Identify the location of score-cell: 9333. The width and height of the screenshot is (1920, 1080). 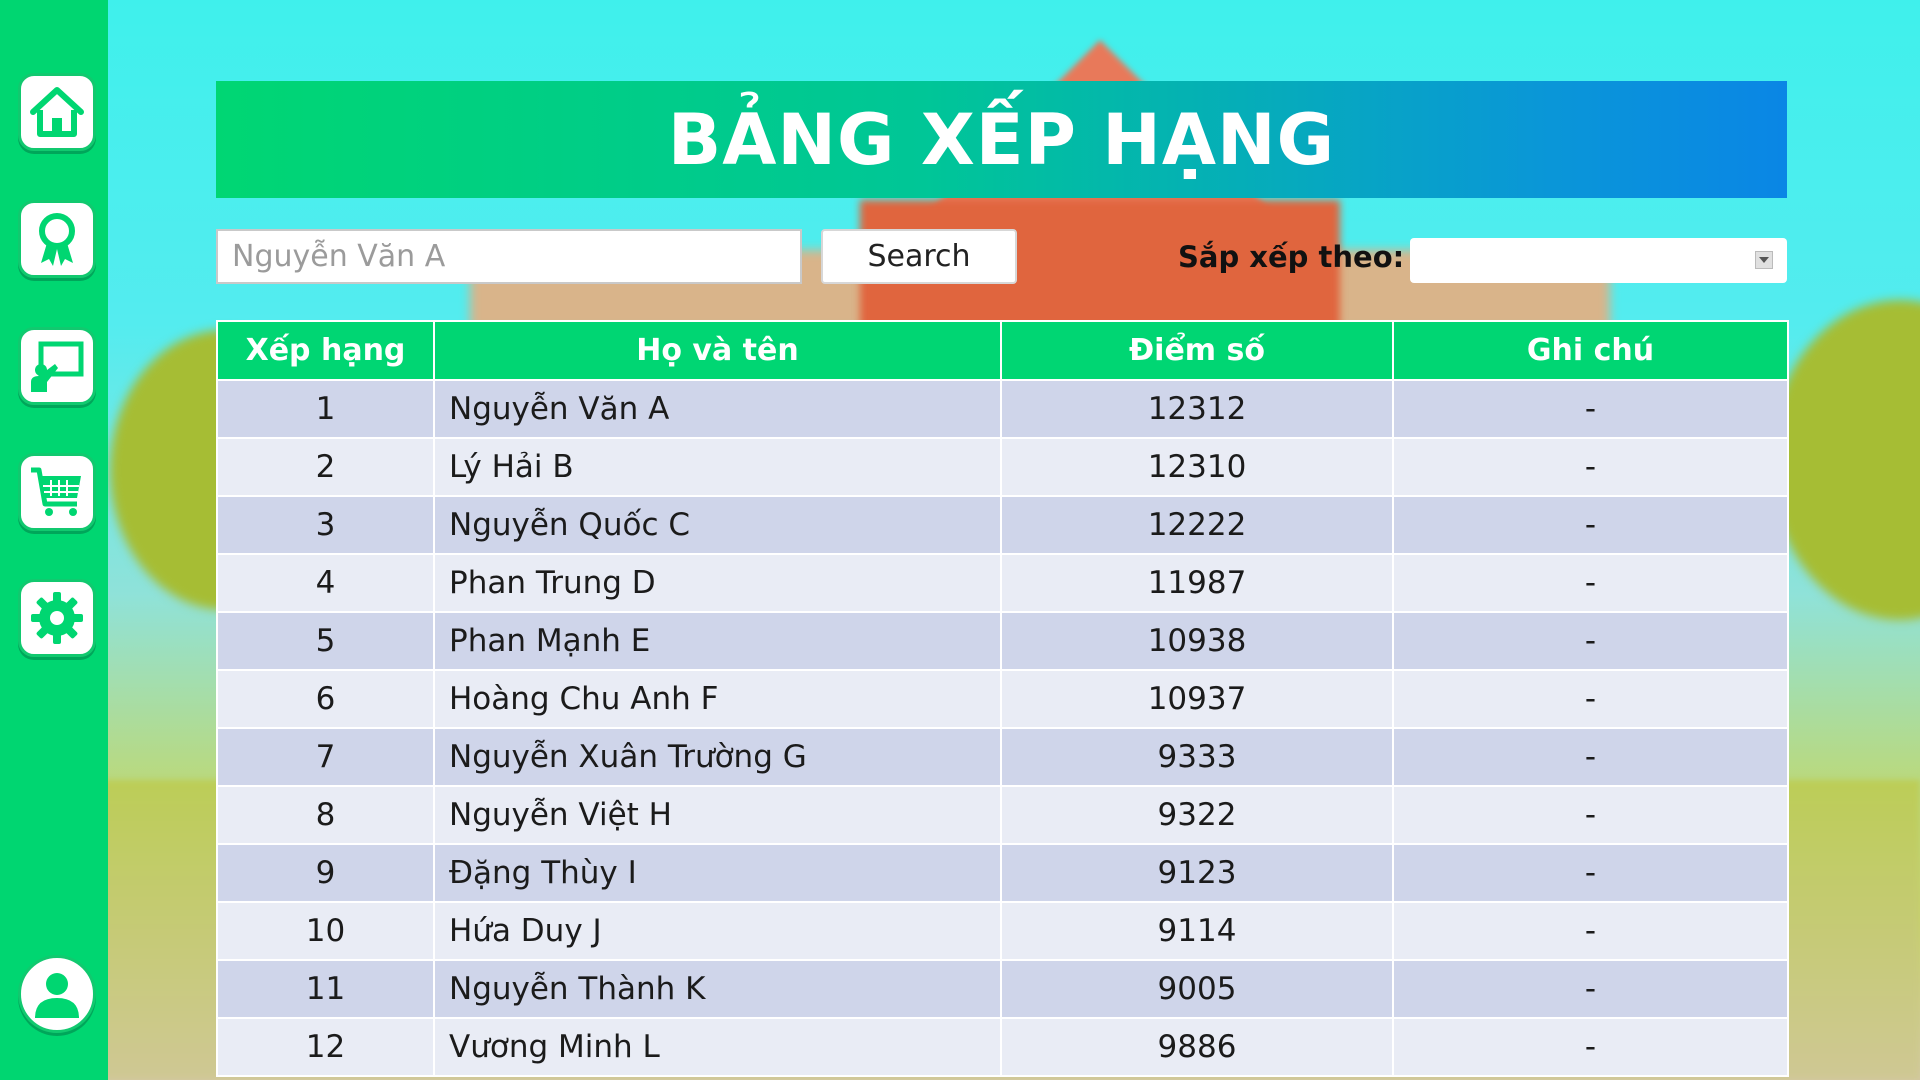
(1197, 757).